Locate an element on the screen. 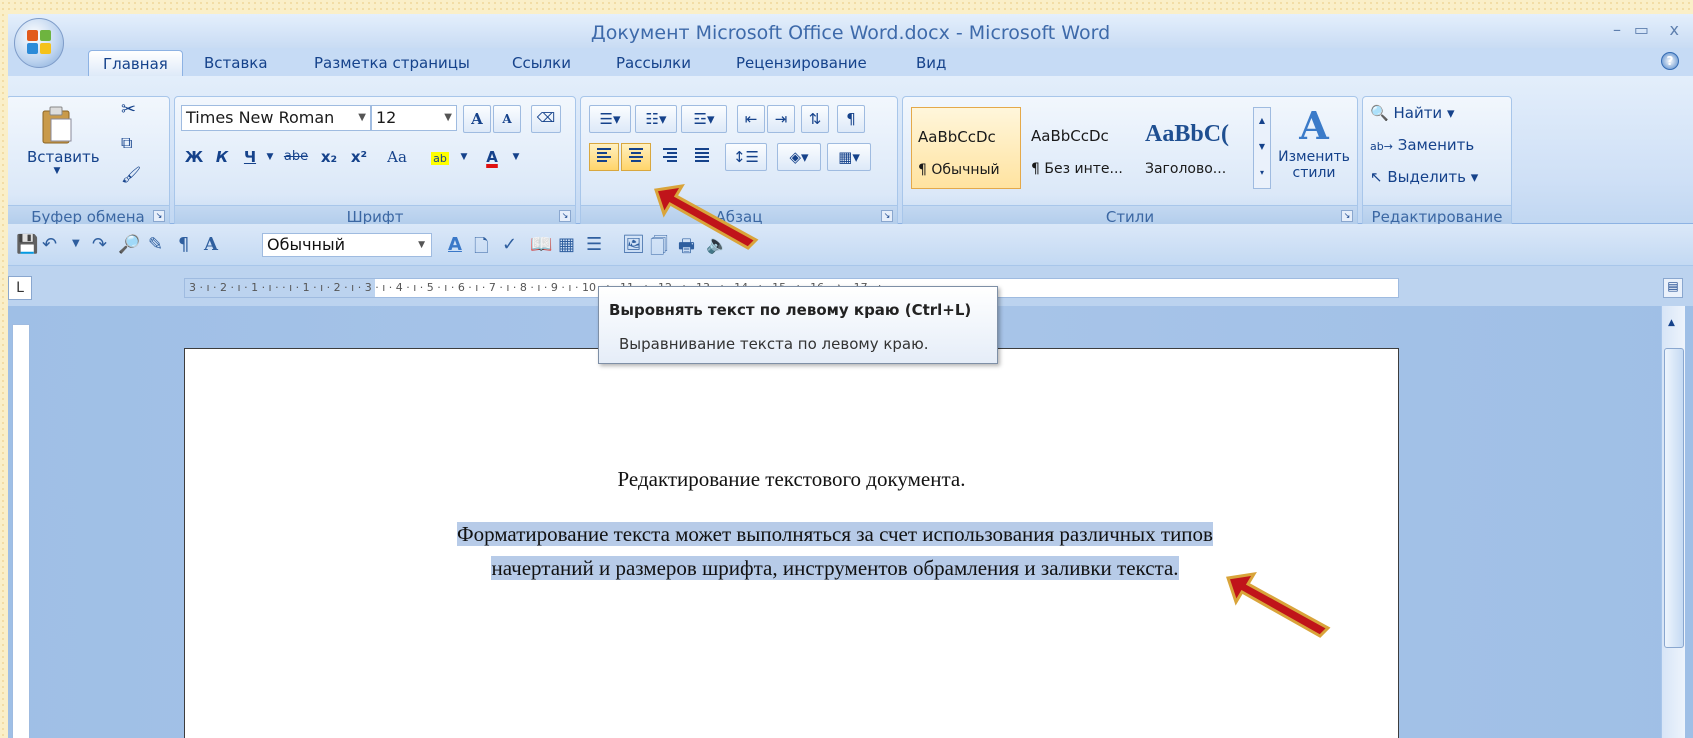 This screenshot has width=1693, height=738. style-normal: AaBbCcDc ¶ Обычный is located at coordinates (966, 148).